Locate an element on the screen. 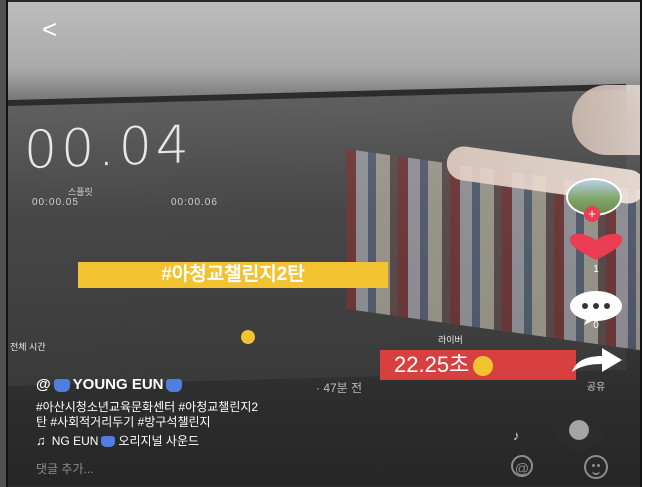 The height and width of the screenshot is (487, 645). time-sticker: 22.25초 is located at coordinates (478, 365).